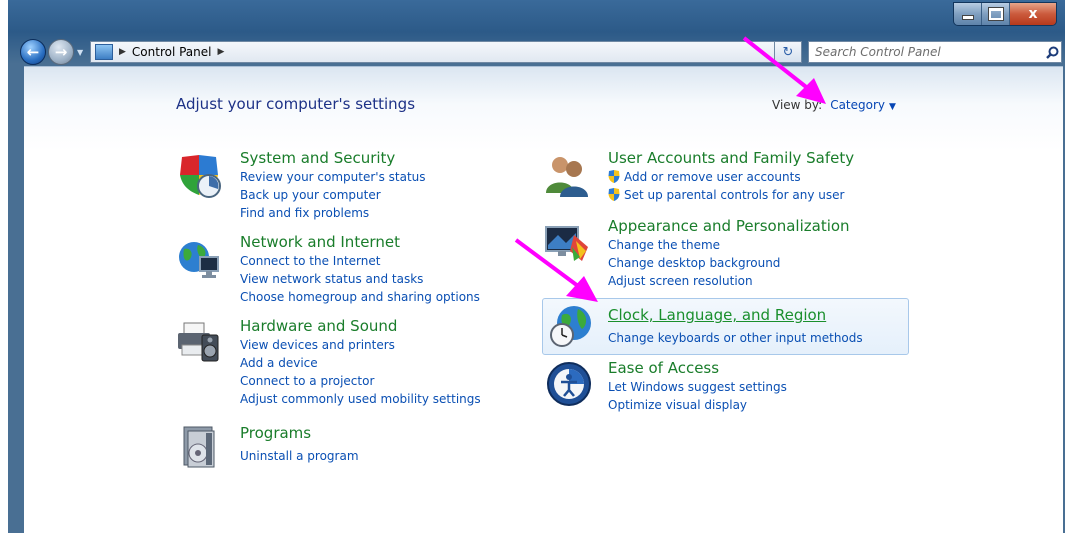 This screenshot has width=1065, height=534. Describe the element at coordinates (663, 368) in the screenshot. I see `category-title-ease-of-access: Ease of Access` at that location.